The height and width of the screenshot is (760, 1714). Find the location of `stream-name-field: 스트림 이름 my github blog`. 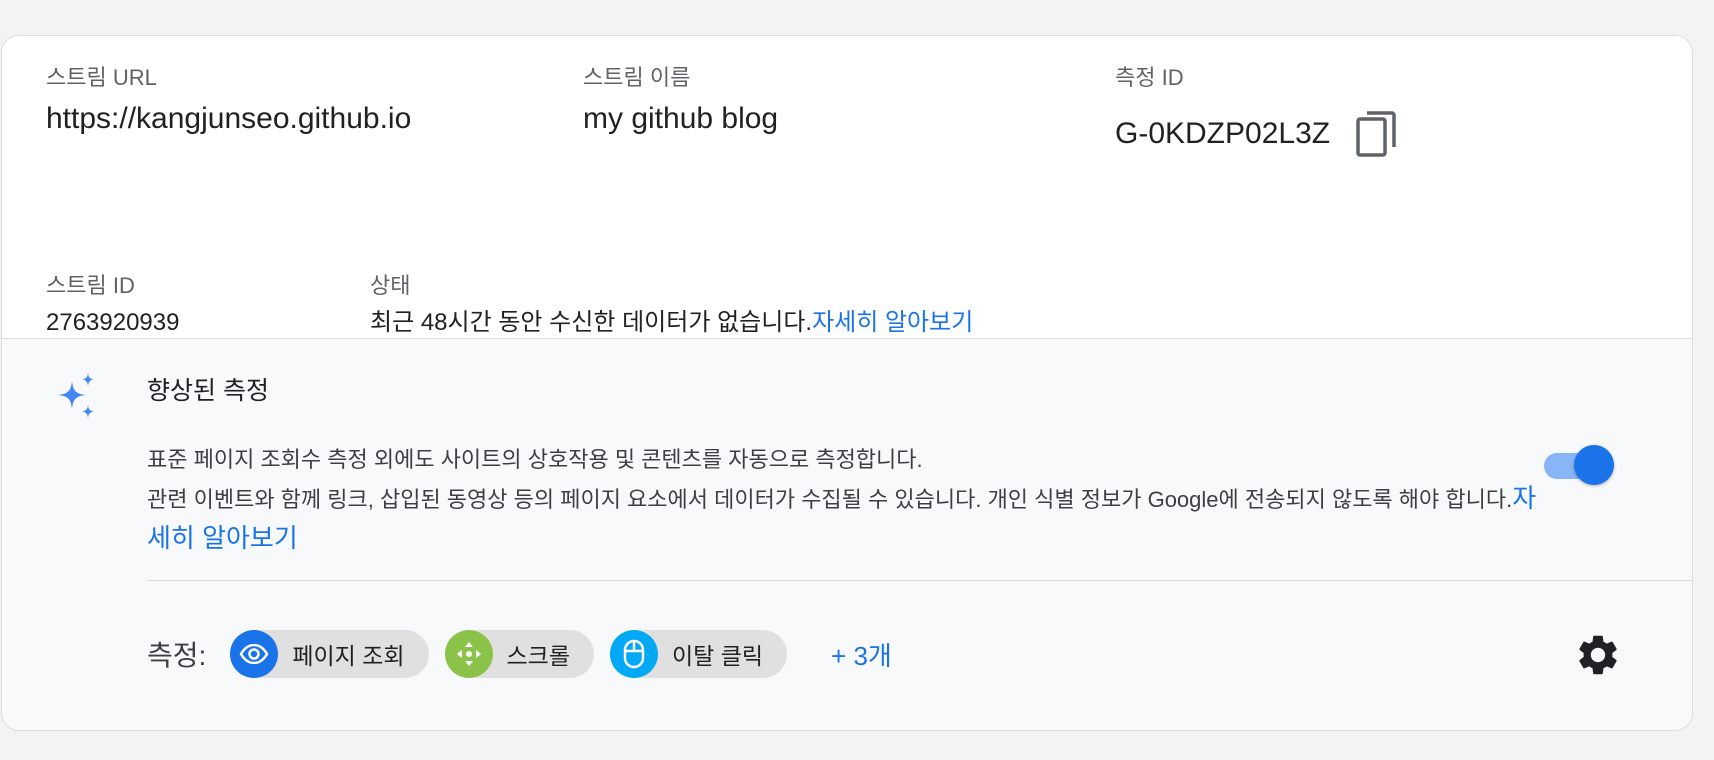

stream-name-field: 스트림 이름 my github blog is located at coordinates (680, 101).